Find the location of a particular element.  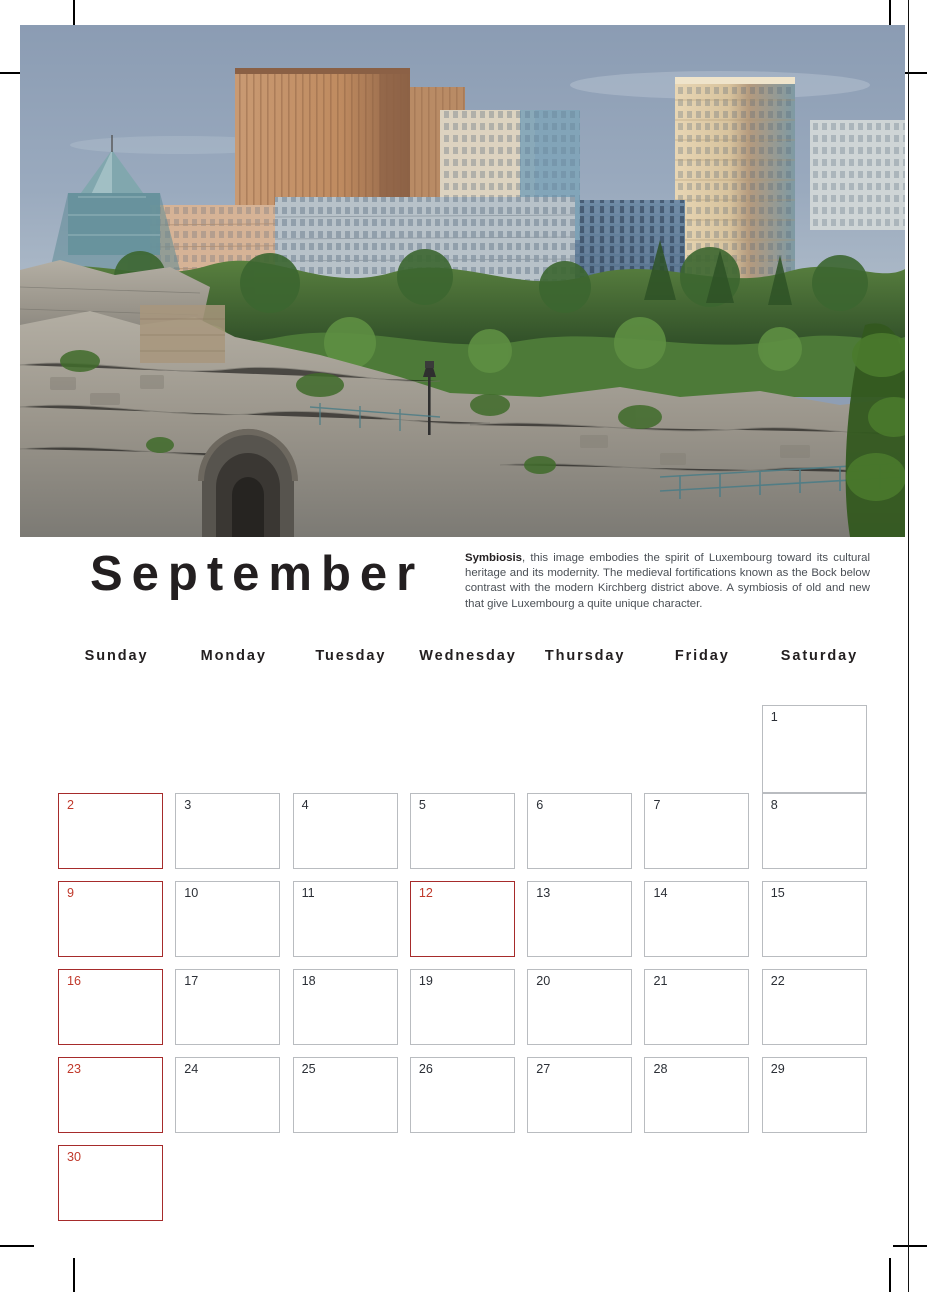

calendar-day-cell: 7 is located at coordinates (697, 831).